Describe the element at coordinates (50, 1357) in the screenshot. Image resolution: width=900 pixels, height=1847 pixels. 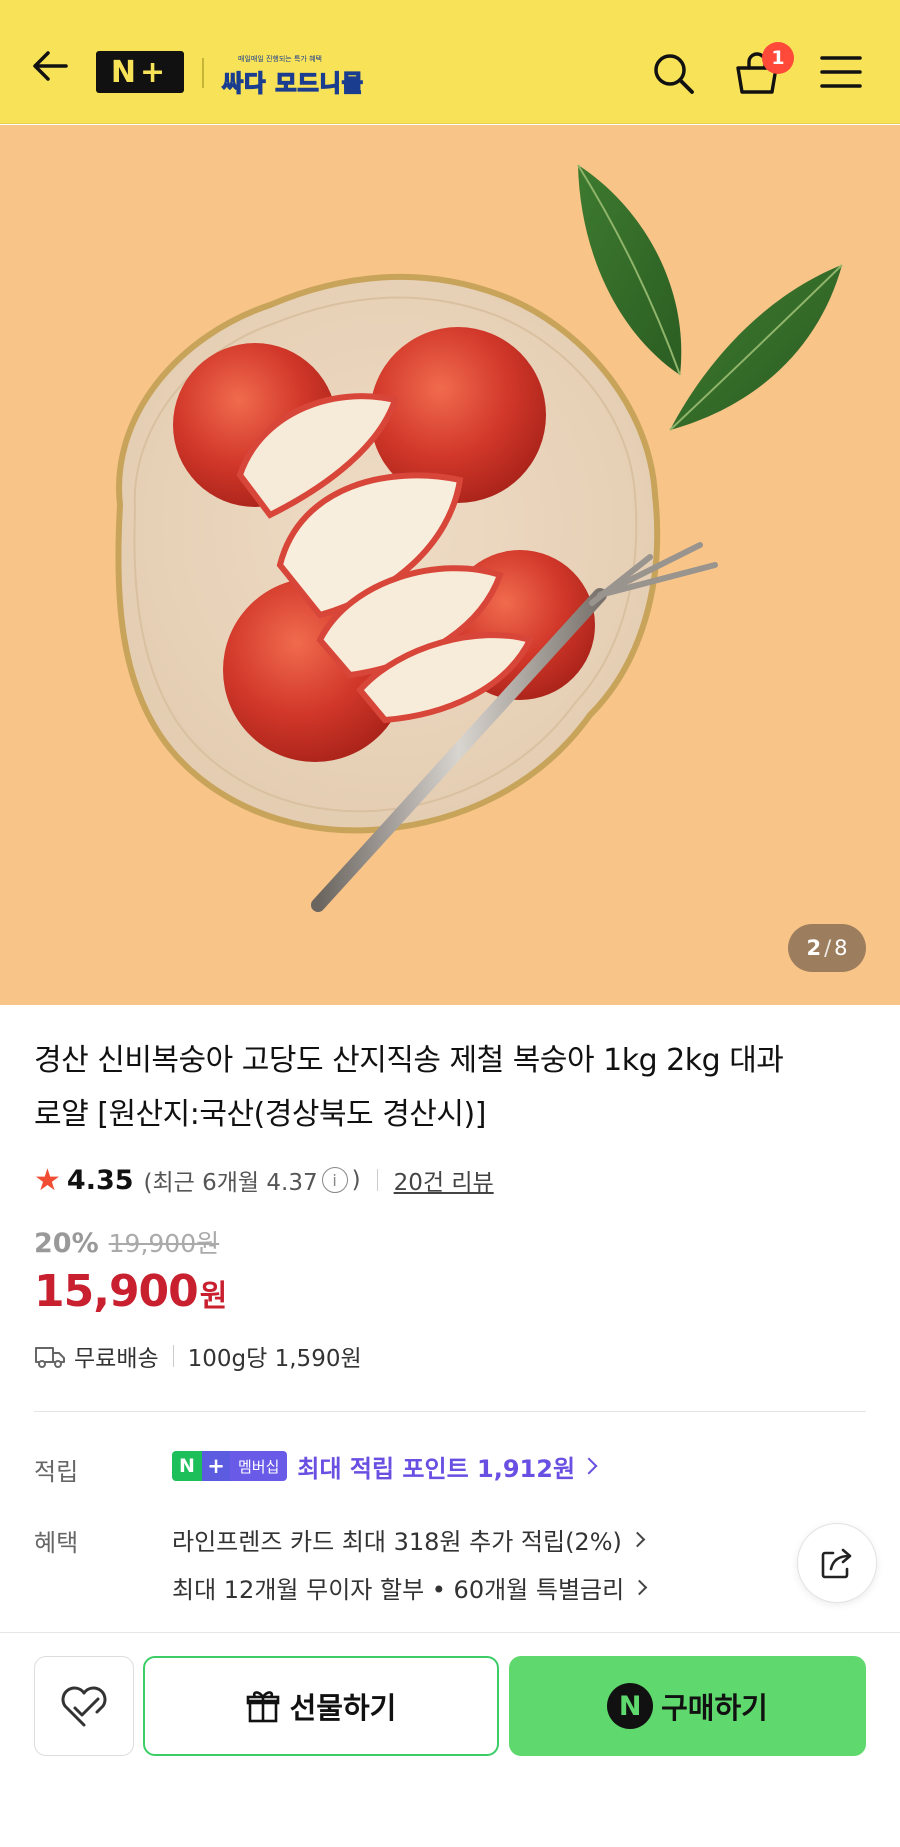
I see `truck-icon` at that location.